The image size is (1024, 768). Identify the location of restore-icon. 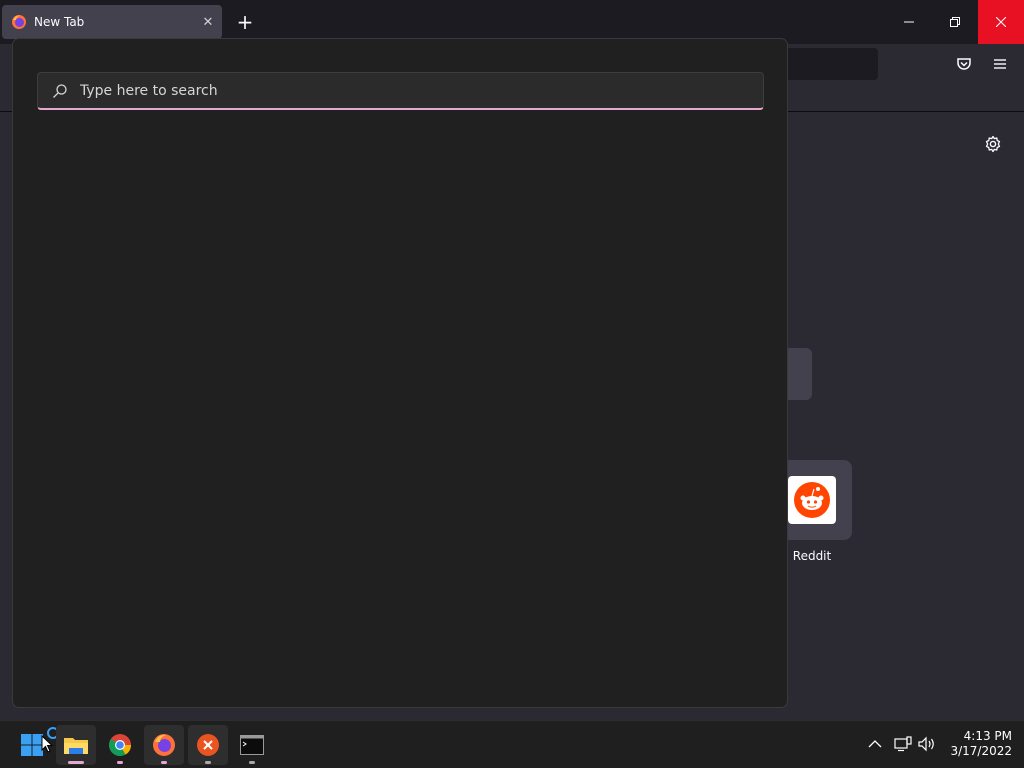
(955, 22).